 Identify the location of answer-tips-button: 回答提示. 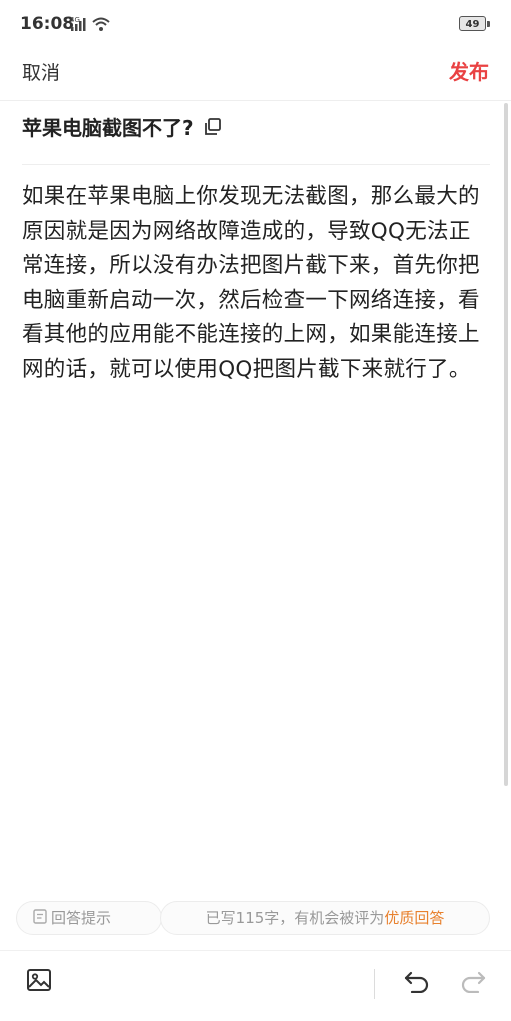
(89, 918).